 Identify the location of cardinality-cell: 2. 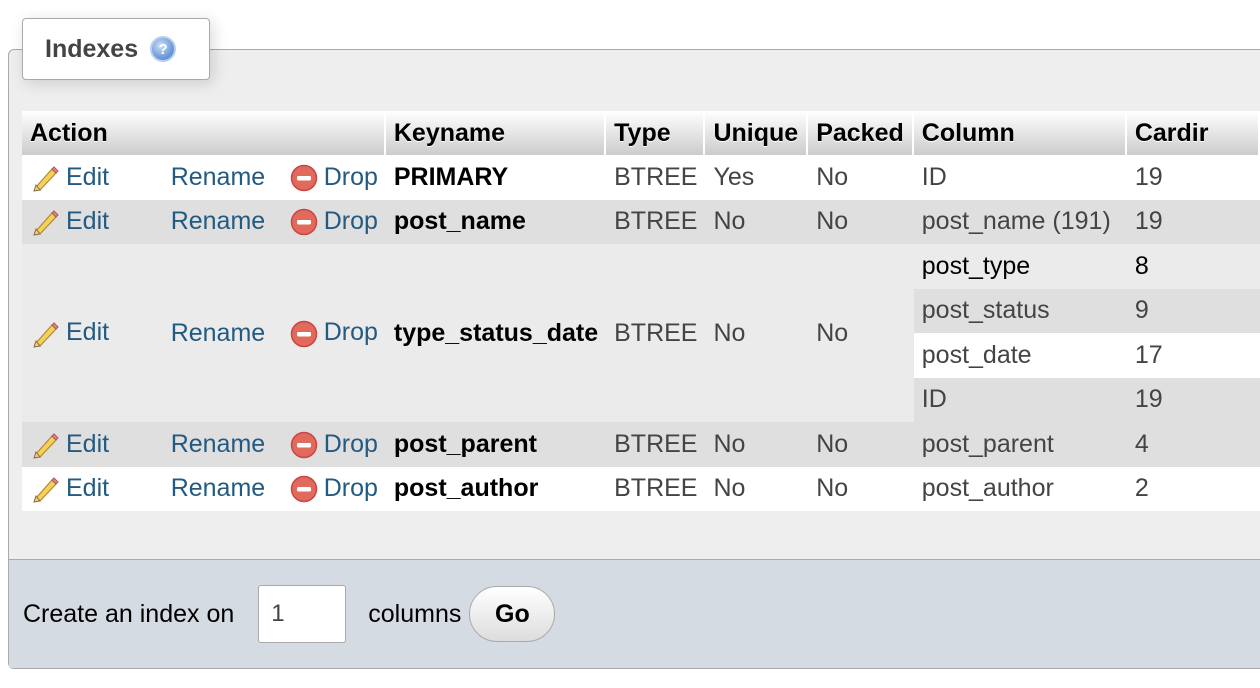
(1193, 488).